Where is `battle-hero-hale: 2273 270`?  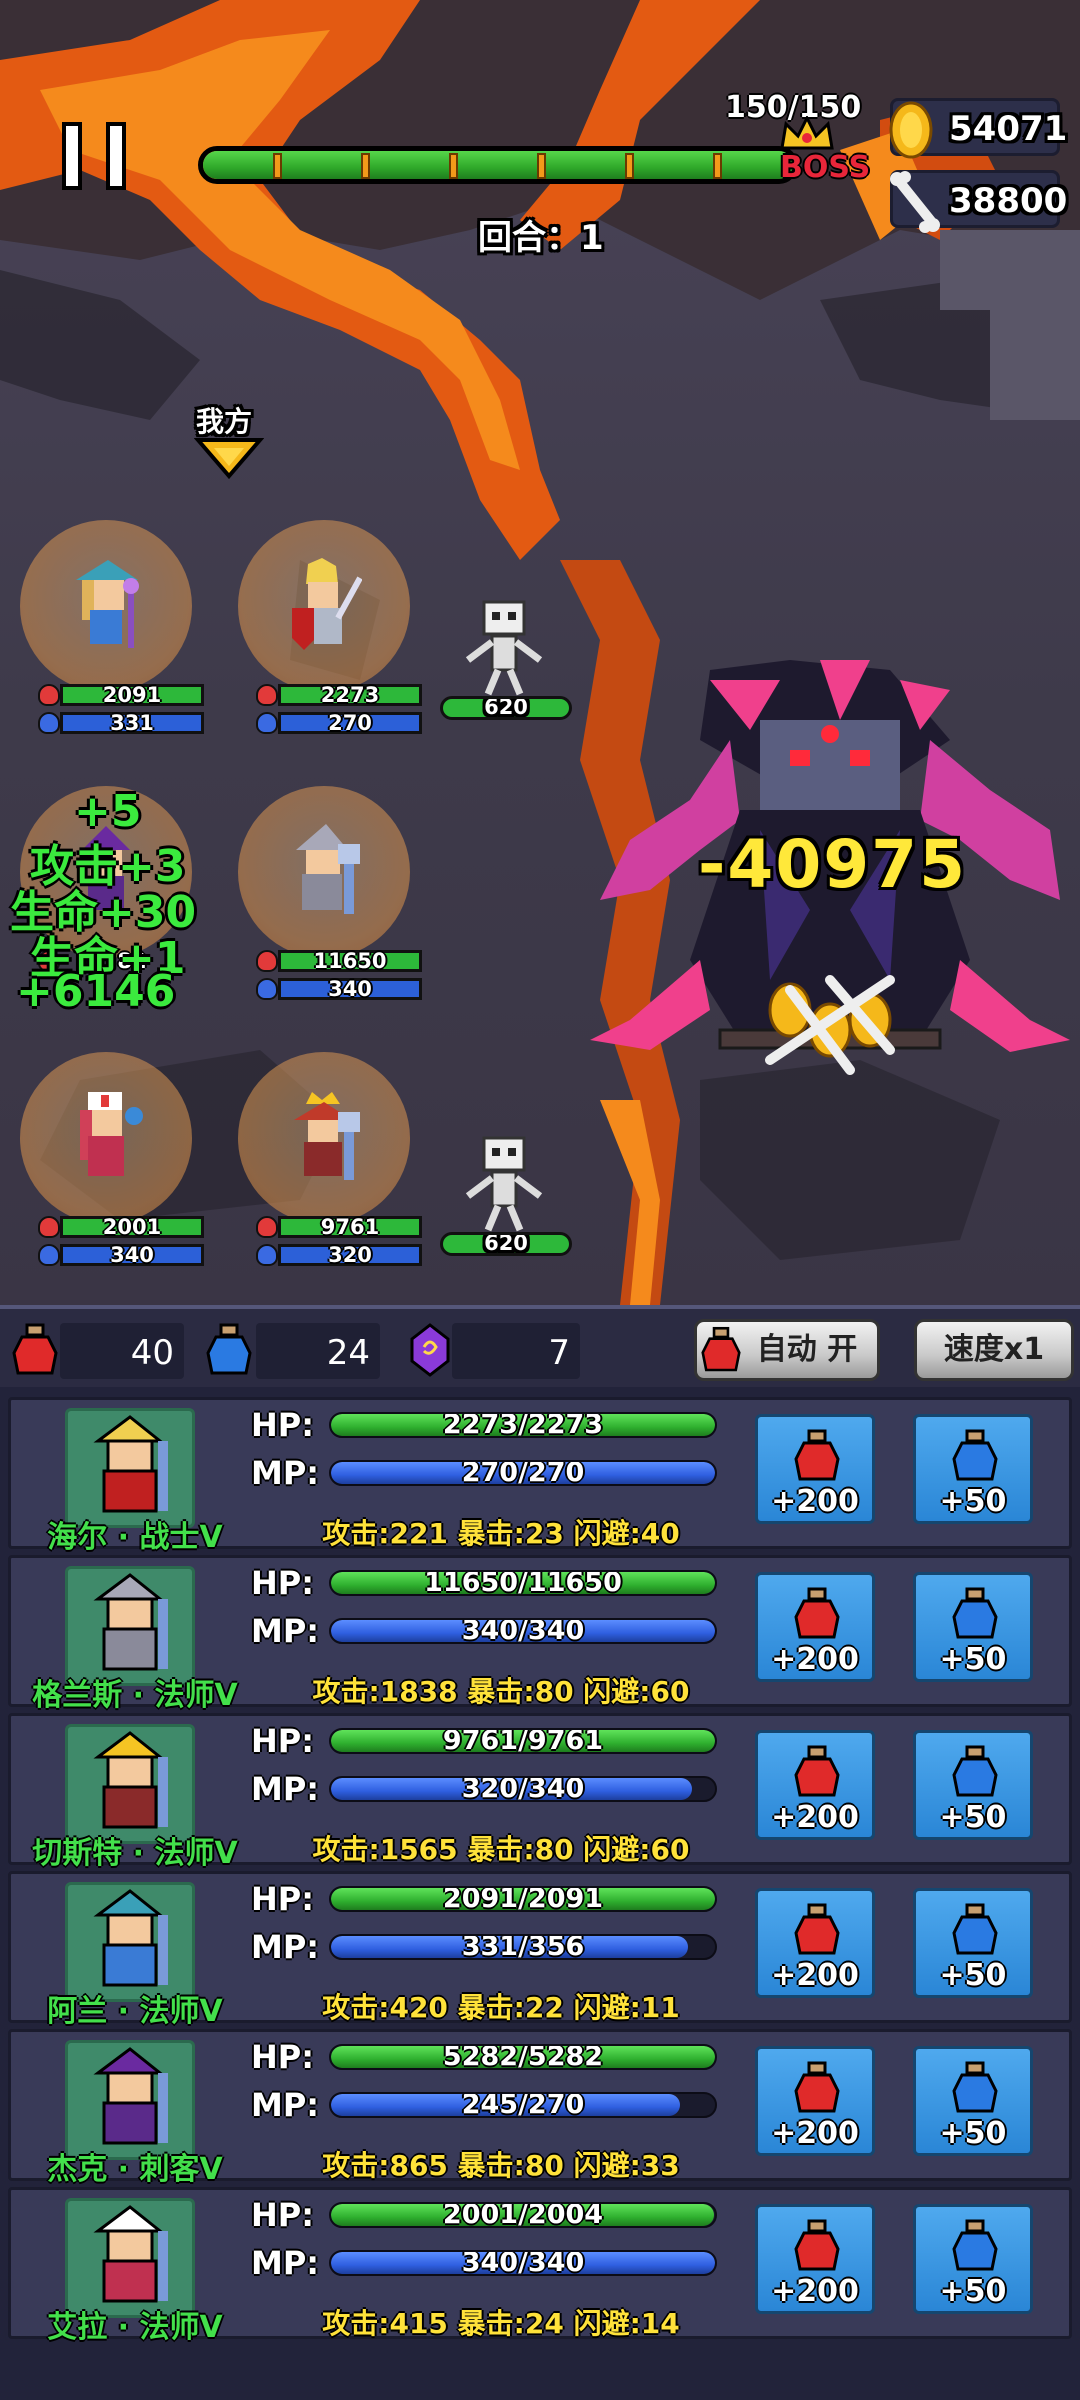 battle-hero-hale: 2273 270 is located at coordinates (330, 627).